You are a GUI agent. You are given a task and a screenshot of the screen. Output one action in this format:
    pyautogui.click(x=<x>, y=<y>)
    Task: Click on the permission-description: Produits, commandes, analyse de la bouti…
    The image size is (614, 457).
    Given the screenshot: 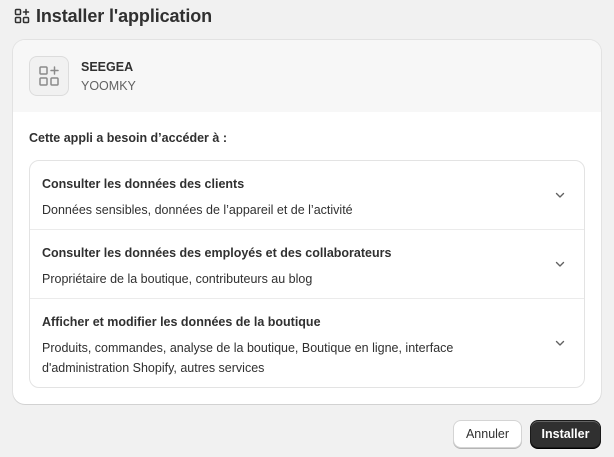 What is the action you would take?
    pyautogui.click(x=248, y=358)
    